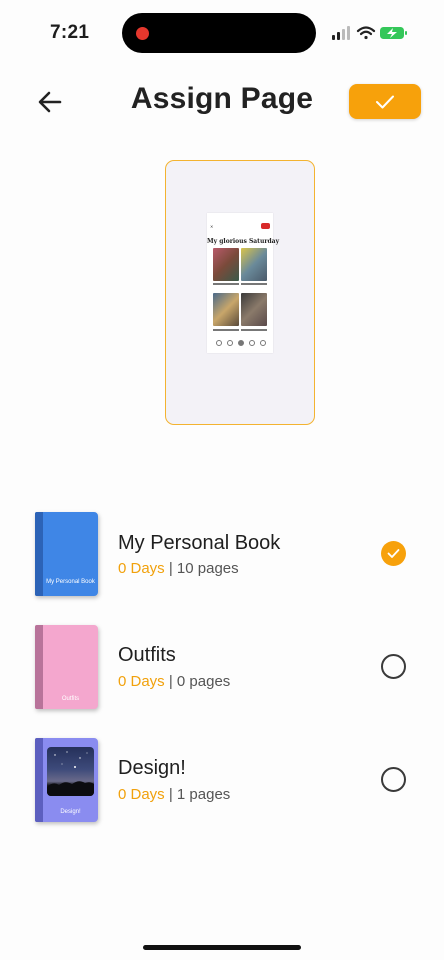  I want to click on mini-action-badge, so click(265, 226).